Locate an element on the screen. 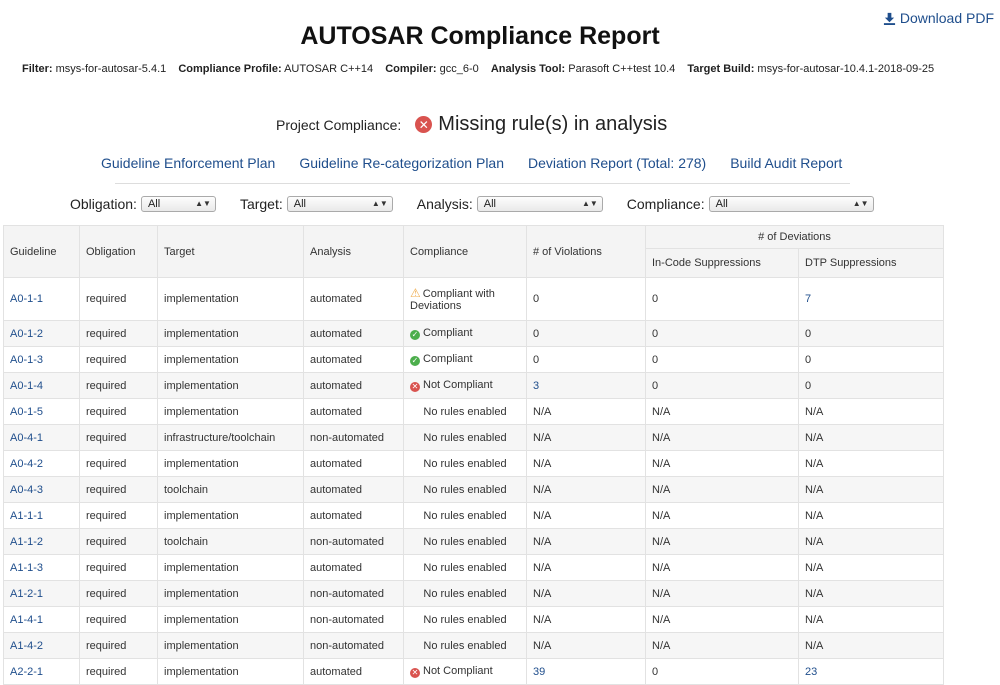 This screenshot has width=1000, height=685. cell-guideline: A0-1-5 is located at coordinates (41, 411).